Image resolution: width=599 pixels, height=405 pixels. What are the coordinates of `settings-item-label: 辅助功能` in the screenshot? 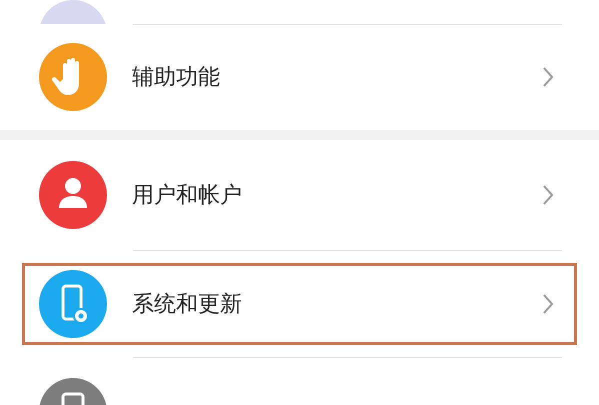 It's located at (176, 78).